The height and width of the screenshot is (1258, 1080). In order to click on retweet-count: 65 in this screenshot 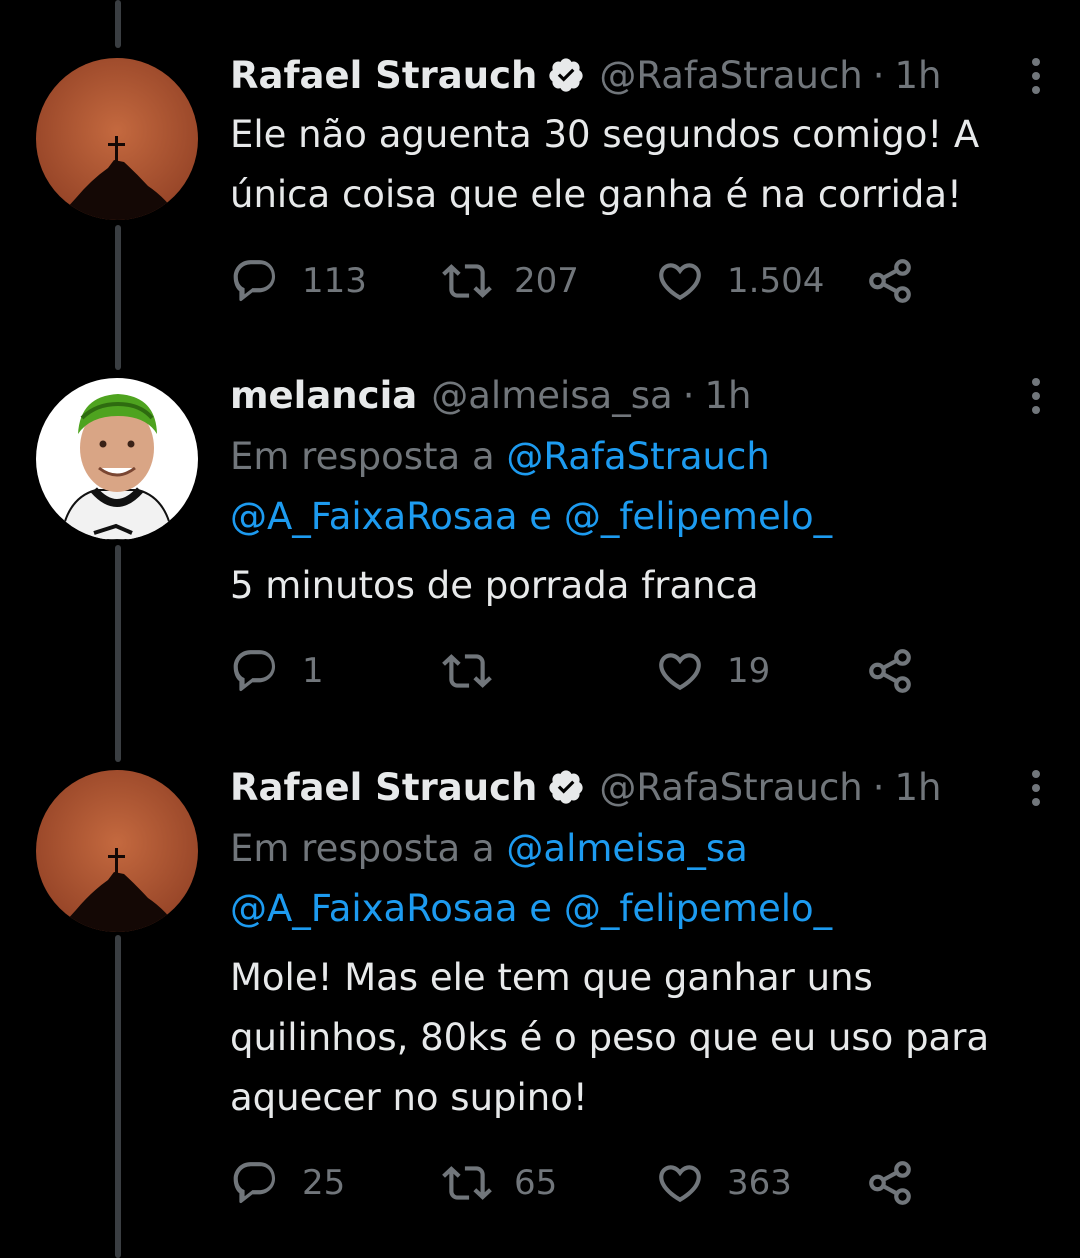, I will do `click(536, 1183)`.